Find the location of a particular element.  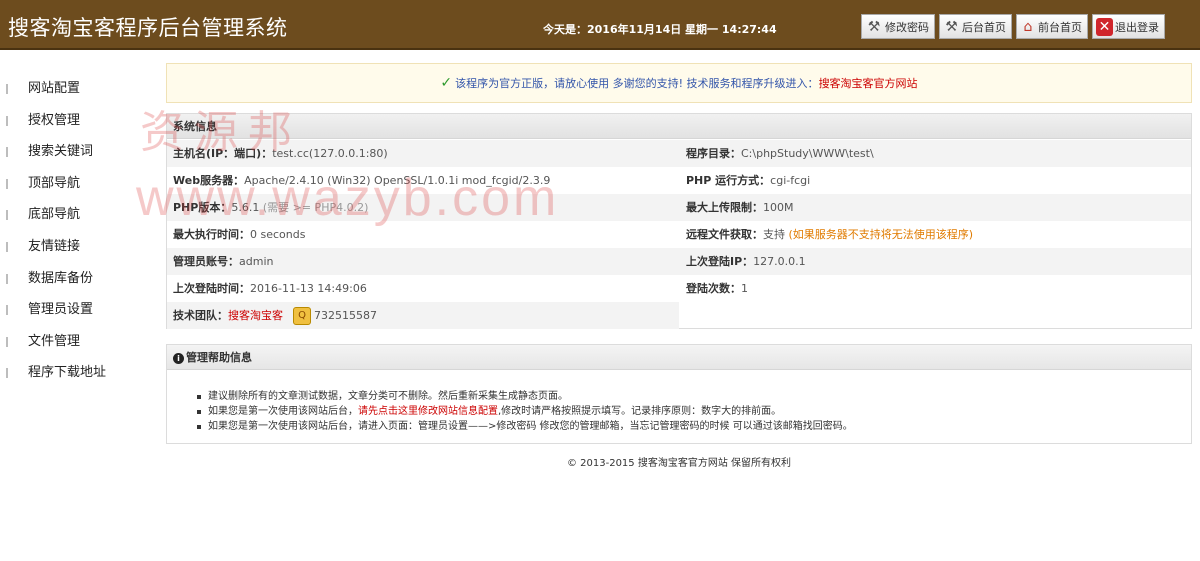

php-version-requirement: (需要 >= PHP4.0.2) is located at coordinates (315, 207).